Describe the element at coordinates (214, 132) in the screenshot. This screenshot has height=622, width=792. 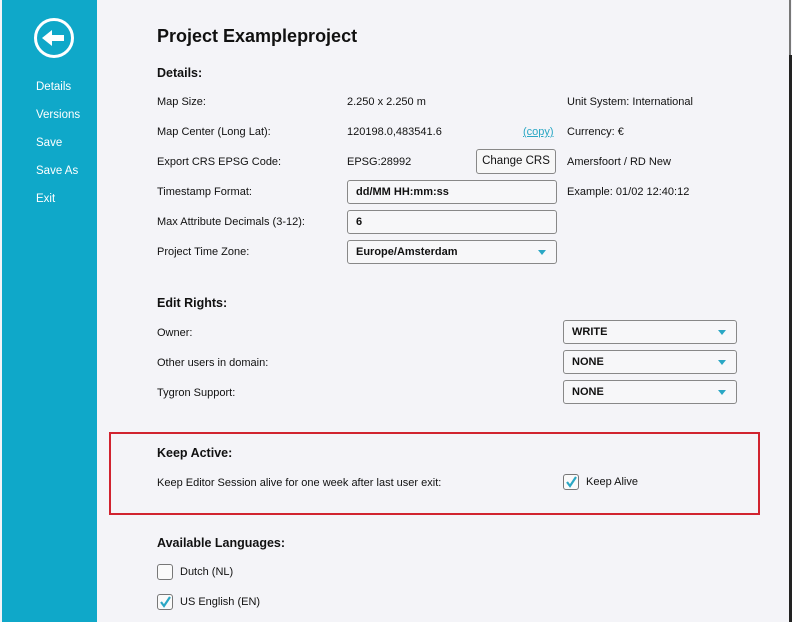
I see `map-center-label: Map Center (Long Lat):` at that location.